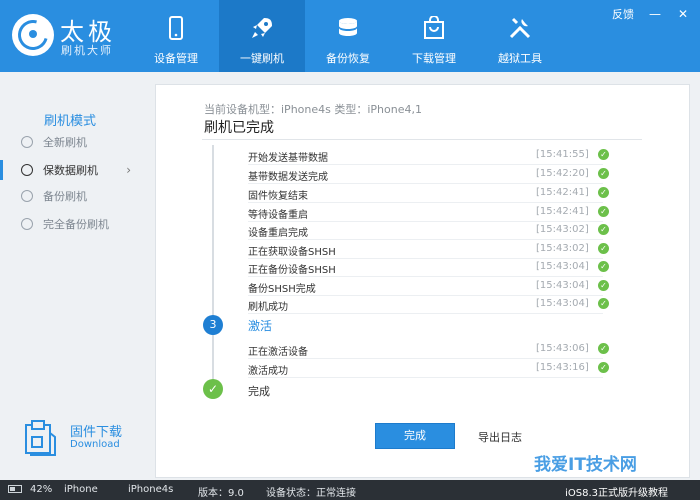 The image size is (700, 500). What do you see at coordinates (87, 50) in the screenshot?
I see `app-subtitle: 刷机大师` at bounding box center [87, 50].